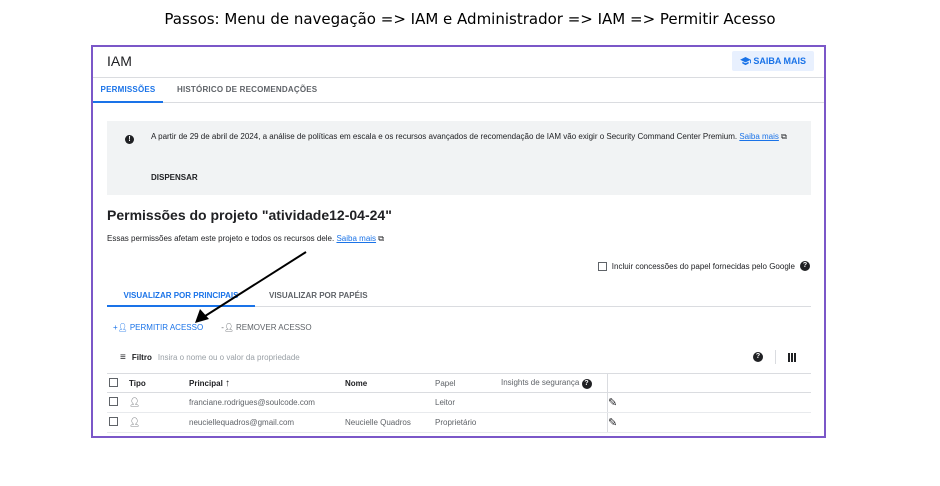  What do you see at coordinates (128, 102) in the screenshot?
I see `active-tab-indicator` at bounding box center [128, 102].